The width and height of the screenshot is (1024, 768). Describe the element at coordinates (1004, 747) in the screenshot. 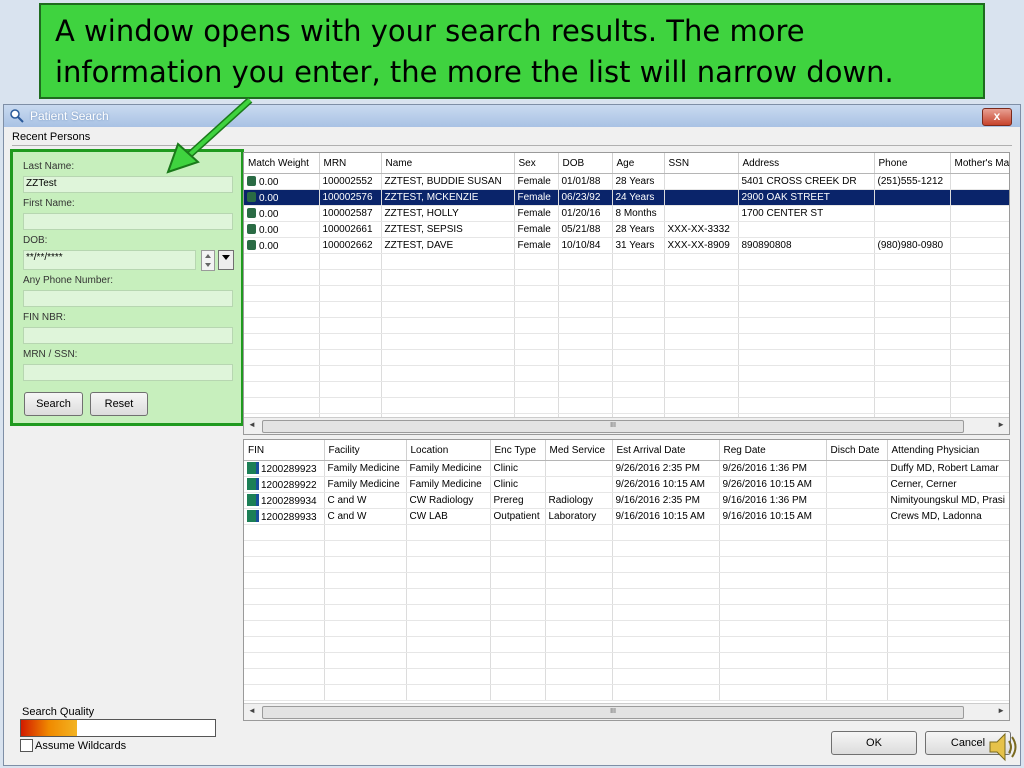

I see `speaker-icon` at that location.